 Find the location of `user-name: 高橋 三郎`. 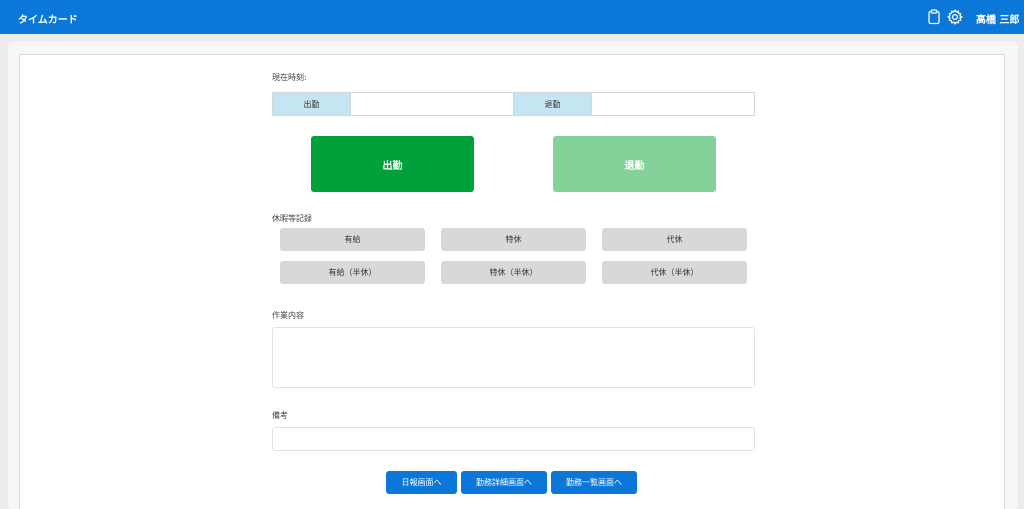

user-name: 高橋 三郎 is located at coordinates (997, 18).